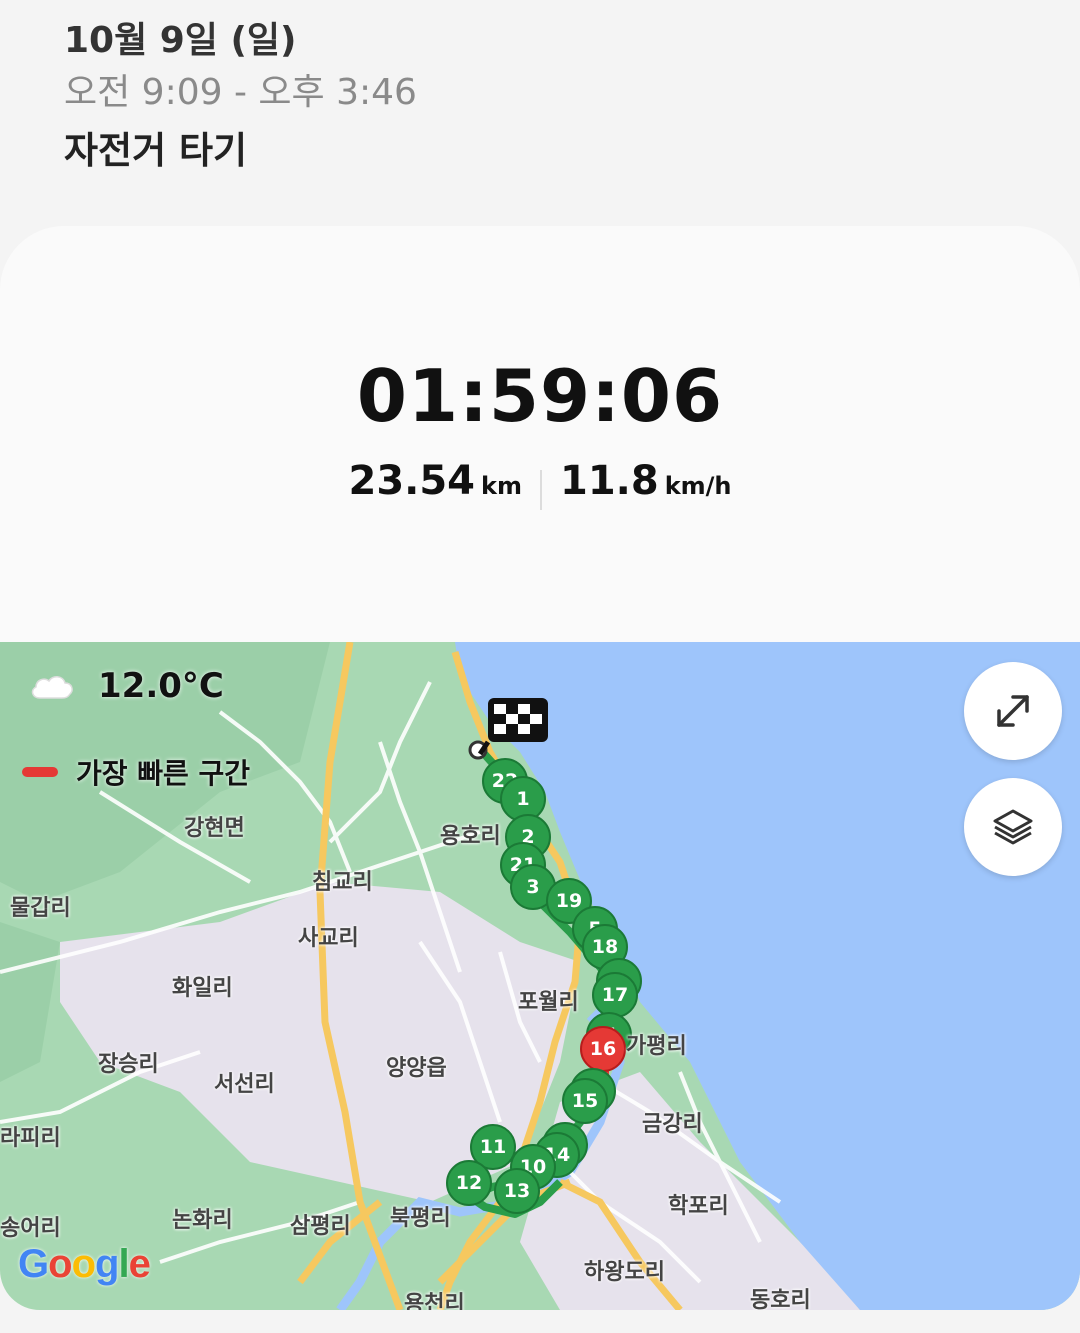  I want to click on place-label: 포월리, so click(548, 1002).